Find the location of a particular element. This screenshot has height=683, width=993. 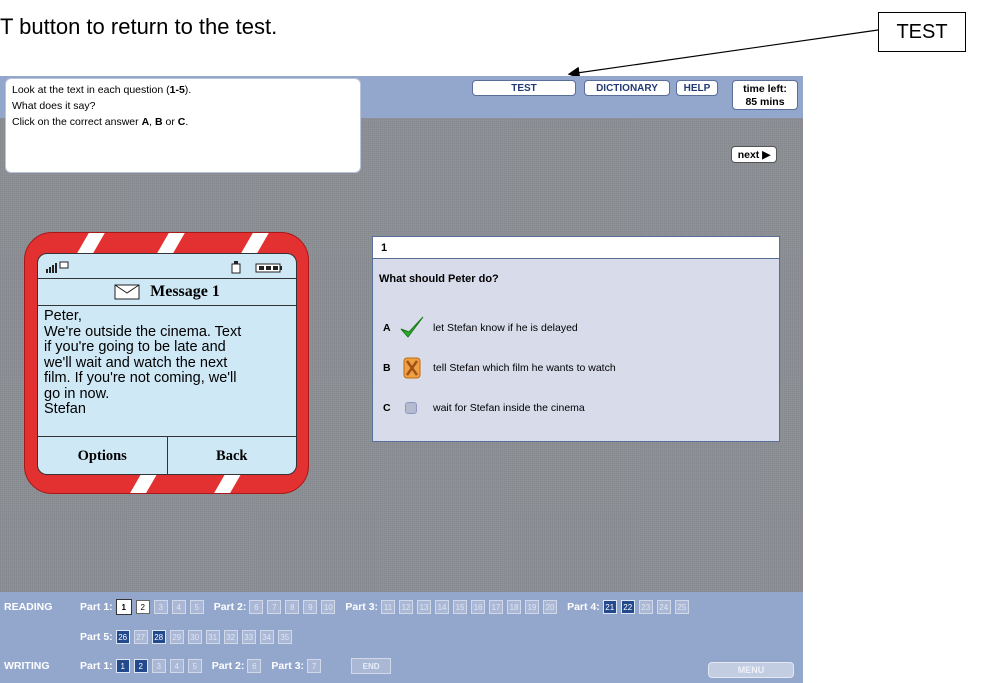

reading-question-button: 1 is located at coordinates (123, 607).